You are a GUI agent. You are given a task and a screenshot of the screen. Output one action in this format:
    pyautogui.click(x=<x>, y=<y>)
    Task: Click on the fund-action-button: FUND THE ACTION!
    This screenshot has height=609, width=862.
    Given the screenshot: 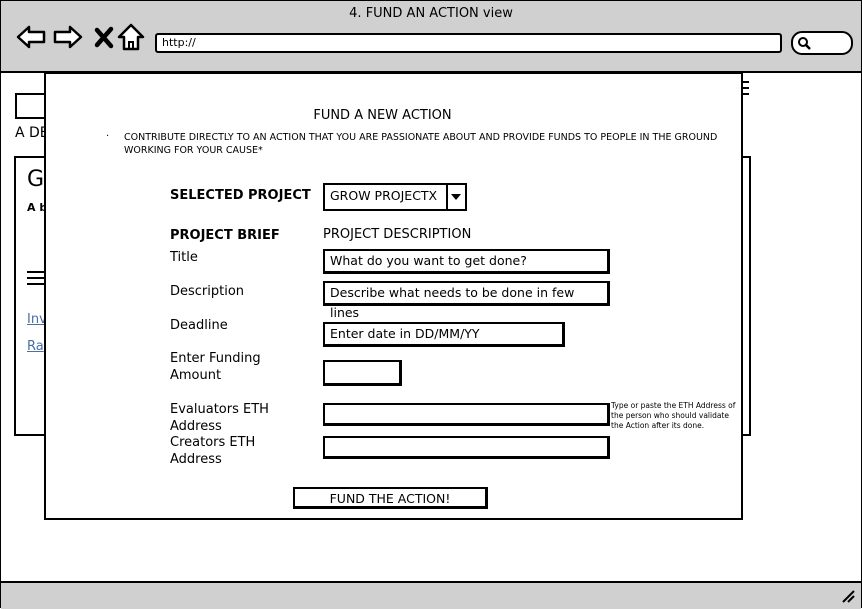 What is the action you would take?
    pyautogui.click(x=390, y=498)
    